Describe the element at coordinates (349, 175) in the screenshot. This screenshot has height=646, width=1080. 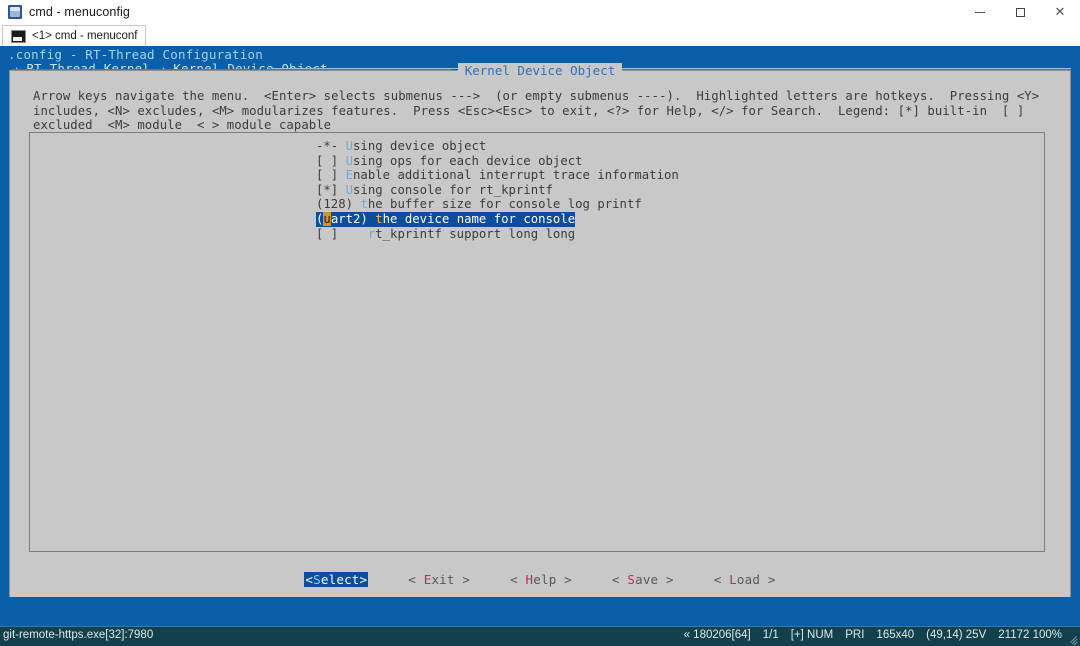
I see `option-hotkey: E` at that location.